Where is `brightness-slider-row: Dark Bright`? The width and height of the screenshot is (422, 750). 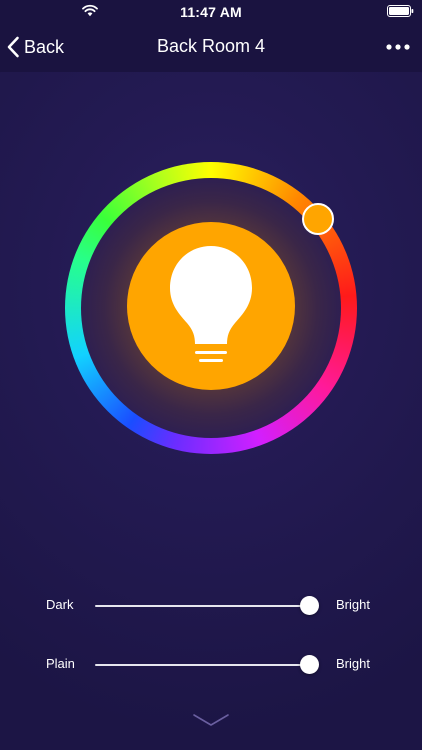 brightness-slider-row: Dark Bright is located at coordinates (211, 606).